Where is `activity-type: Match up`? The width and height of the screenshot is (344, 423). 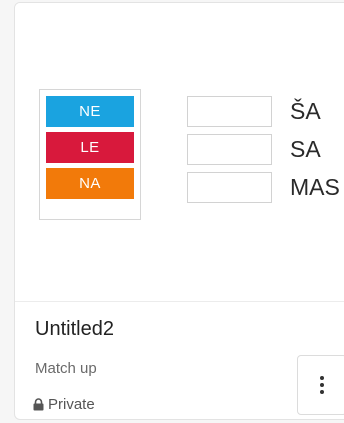 activity-type: Match up is located at coordinates (66, 368).